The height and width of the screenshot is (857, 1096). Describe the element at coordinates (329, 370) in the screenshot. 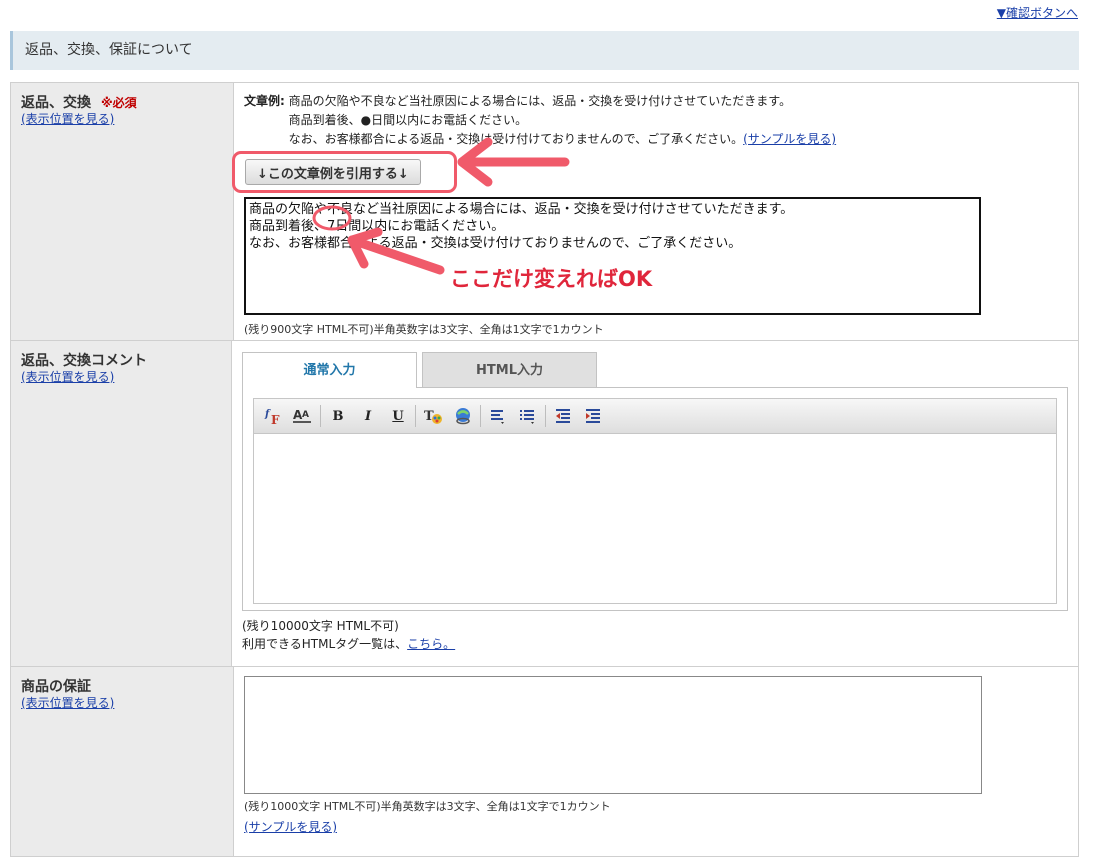

I see `tab-normal-input: 通常入力` at that location.